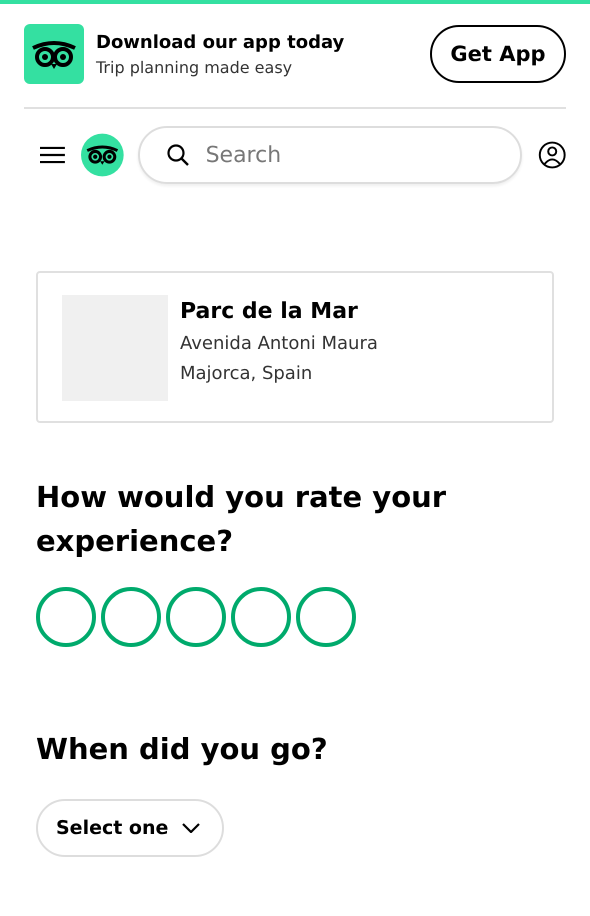  I want to click on menu-icon, so click(52, 155).